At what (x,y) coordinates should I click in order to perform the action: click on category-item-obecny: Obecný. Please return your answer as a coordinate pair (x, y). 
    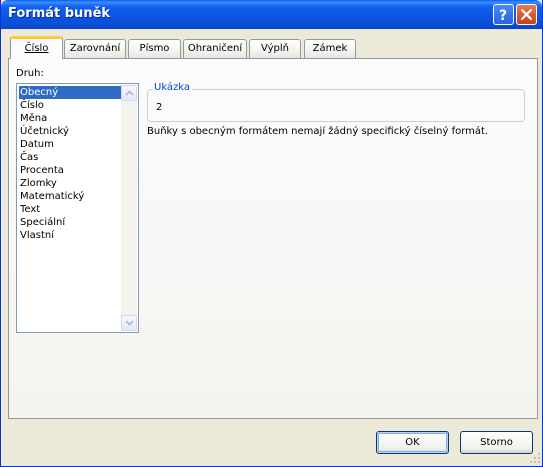
    Looking at the image, I should click on (70, 92).